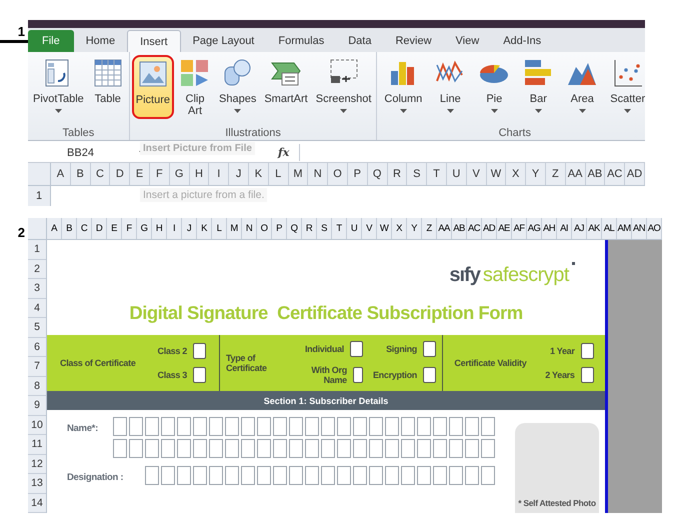 The image size is (675, 527). What do you see at coordinates (468, 41) in the screenshot?
I see `ribbon-tab: View` at bounding box center [468, 41].